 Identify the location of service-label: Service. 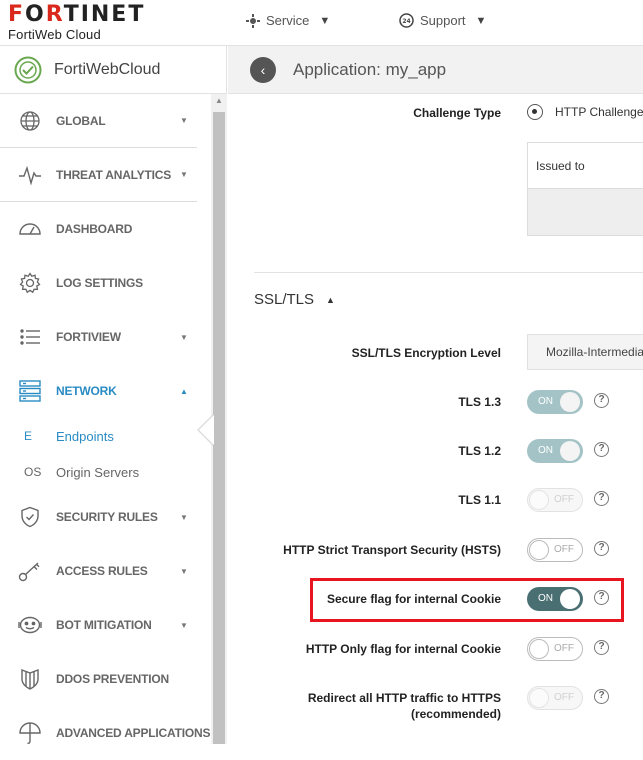
(288, 20).